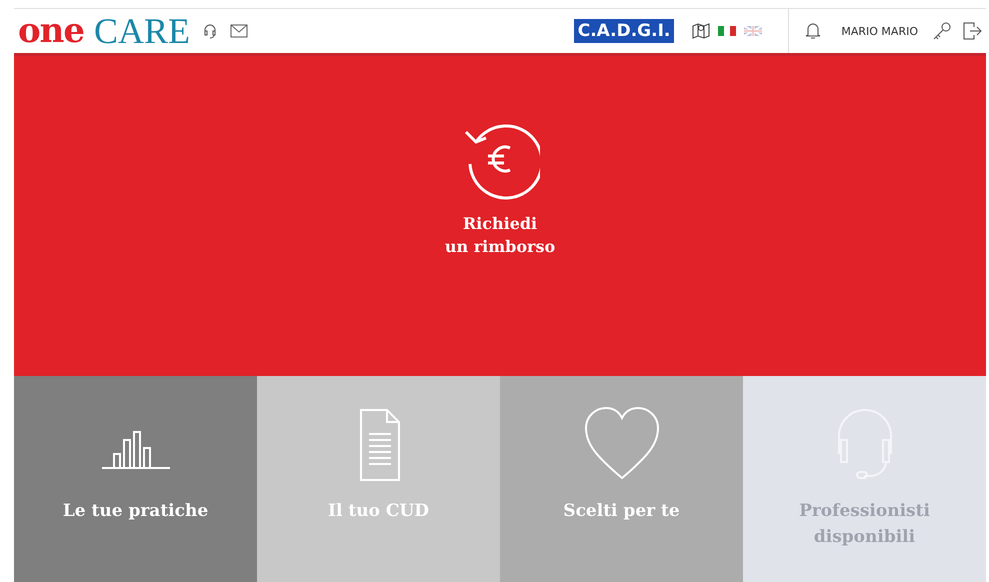 The height and width of the screenshot is (582, 989). I want to click on language-flag, so click(727, 31).